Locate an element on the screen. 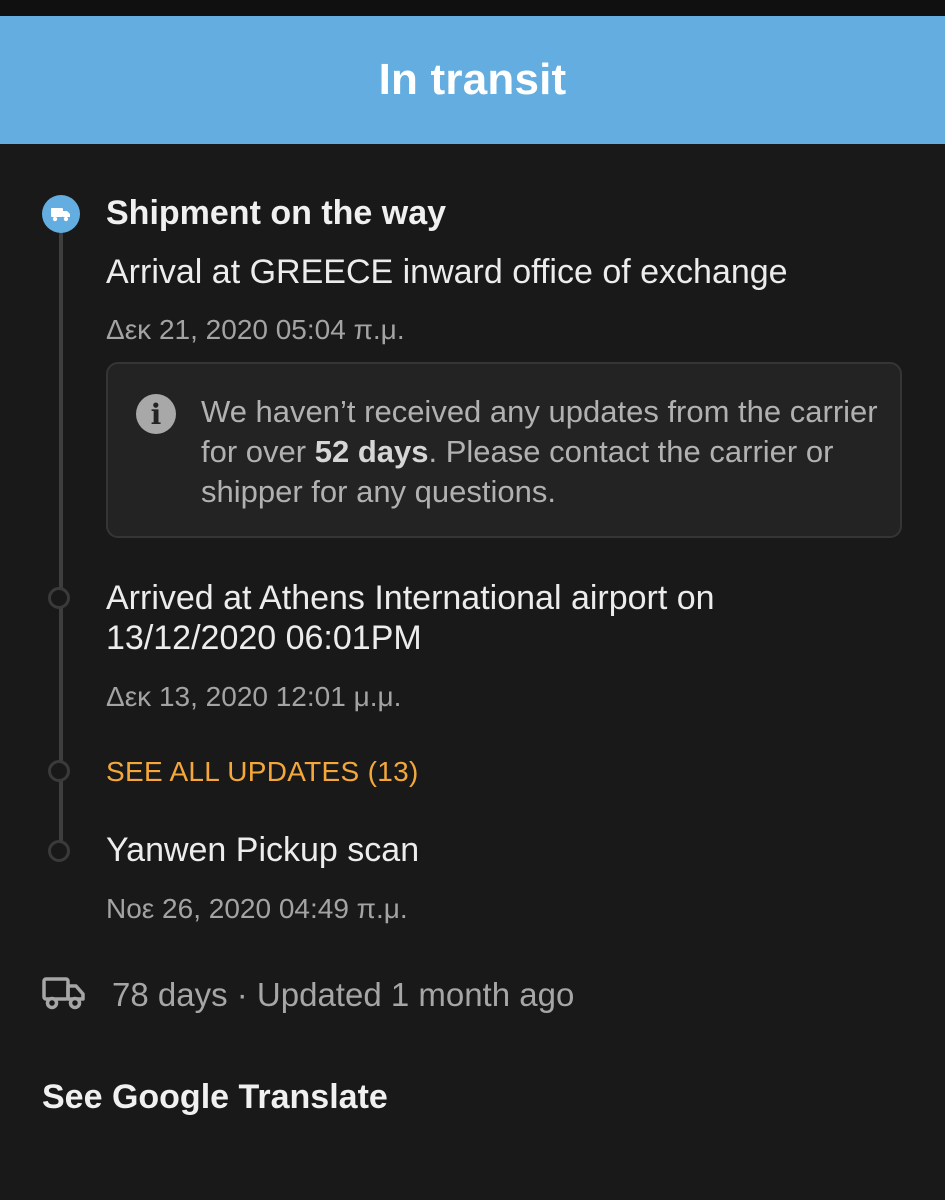  event-3-time: Νοε 26, 2020 04:49 π.μ. is located at coordinates (257, 908).